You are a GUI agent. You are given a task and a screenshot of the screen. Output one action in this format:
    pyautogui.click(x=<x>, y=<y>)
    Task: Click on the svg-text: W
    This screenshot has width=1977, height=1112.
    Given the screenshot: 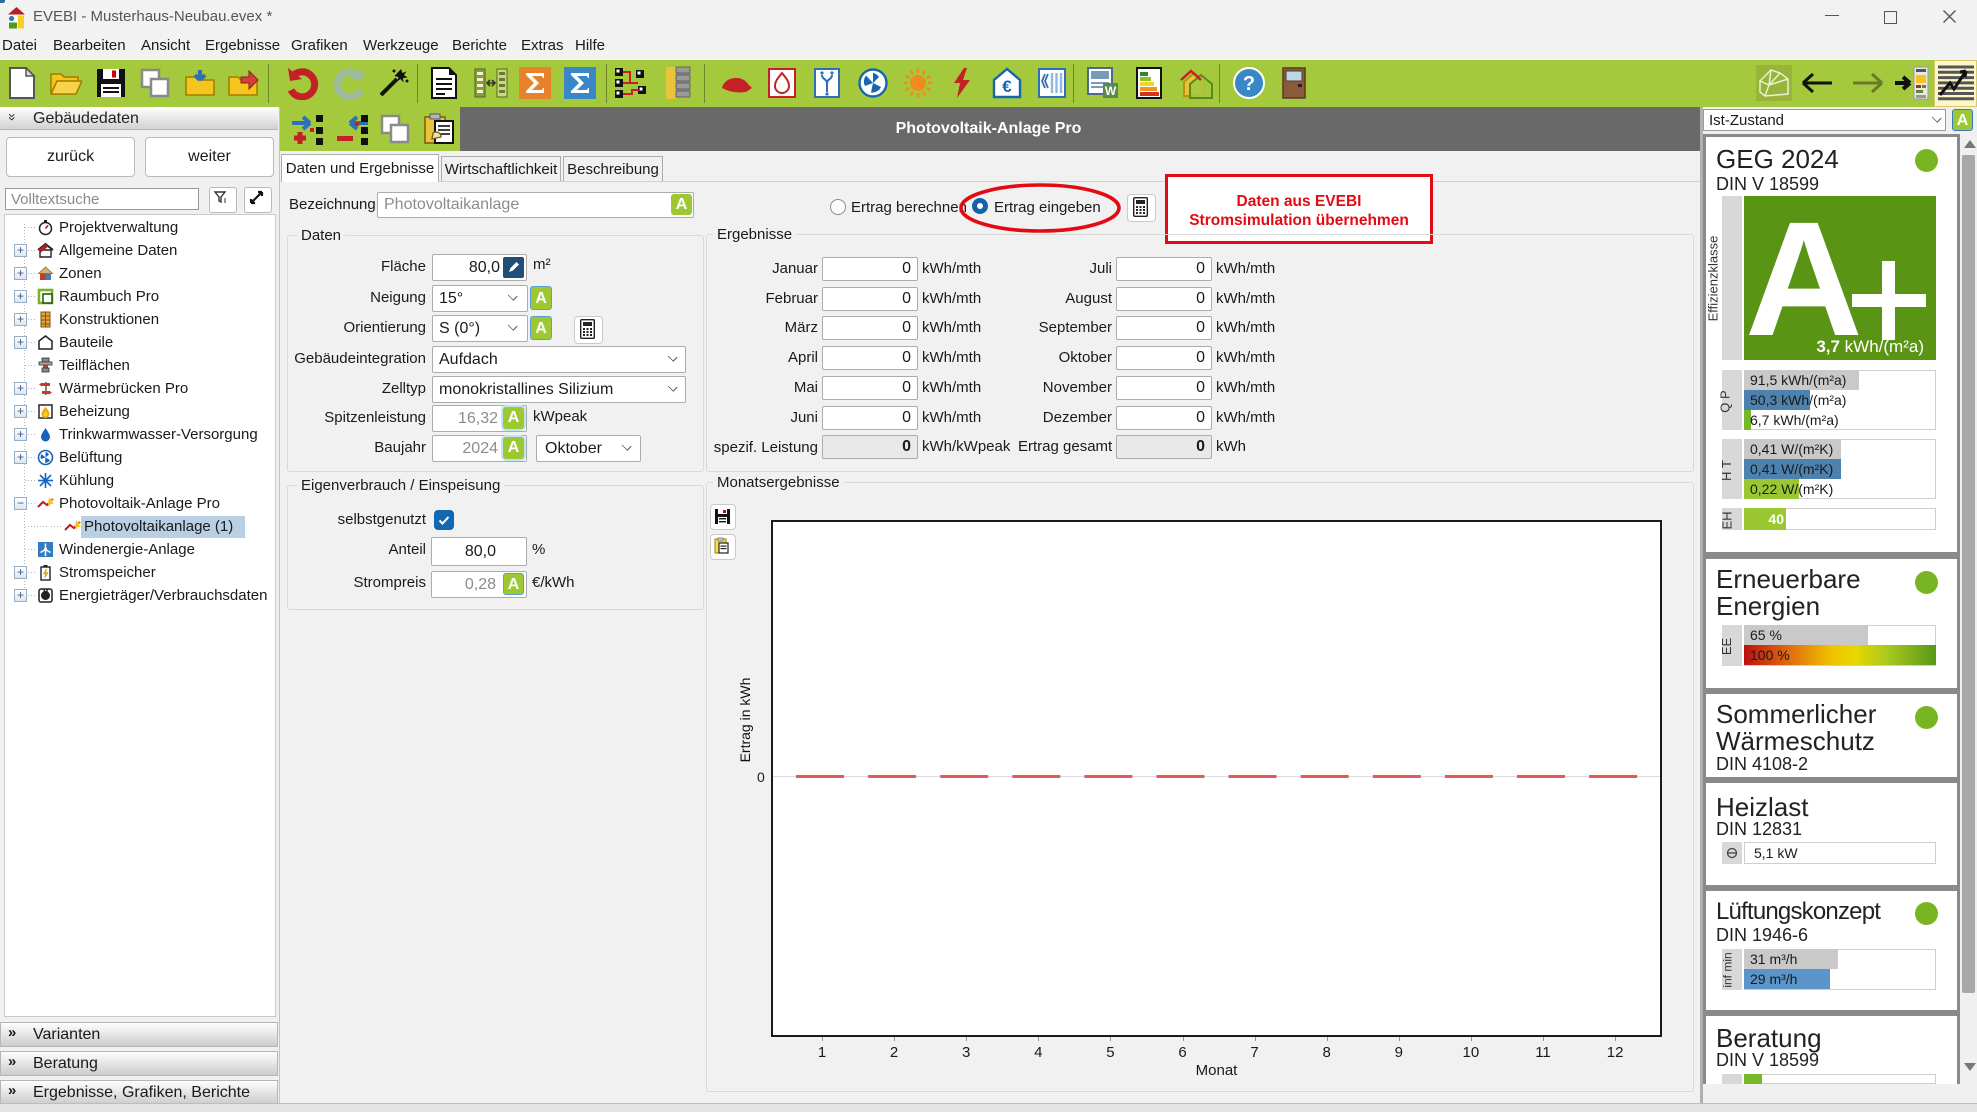 What is the action you would take?
    pyautogui.click(x=1111, y=91)
    